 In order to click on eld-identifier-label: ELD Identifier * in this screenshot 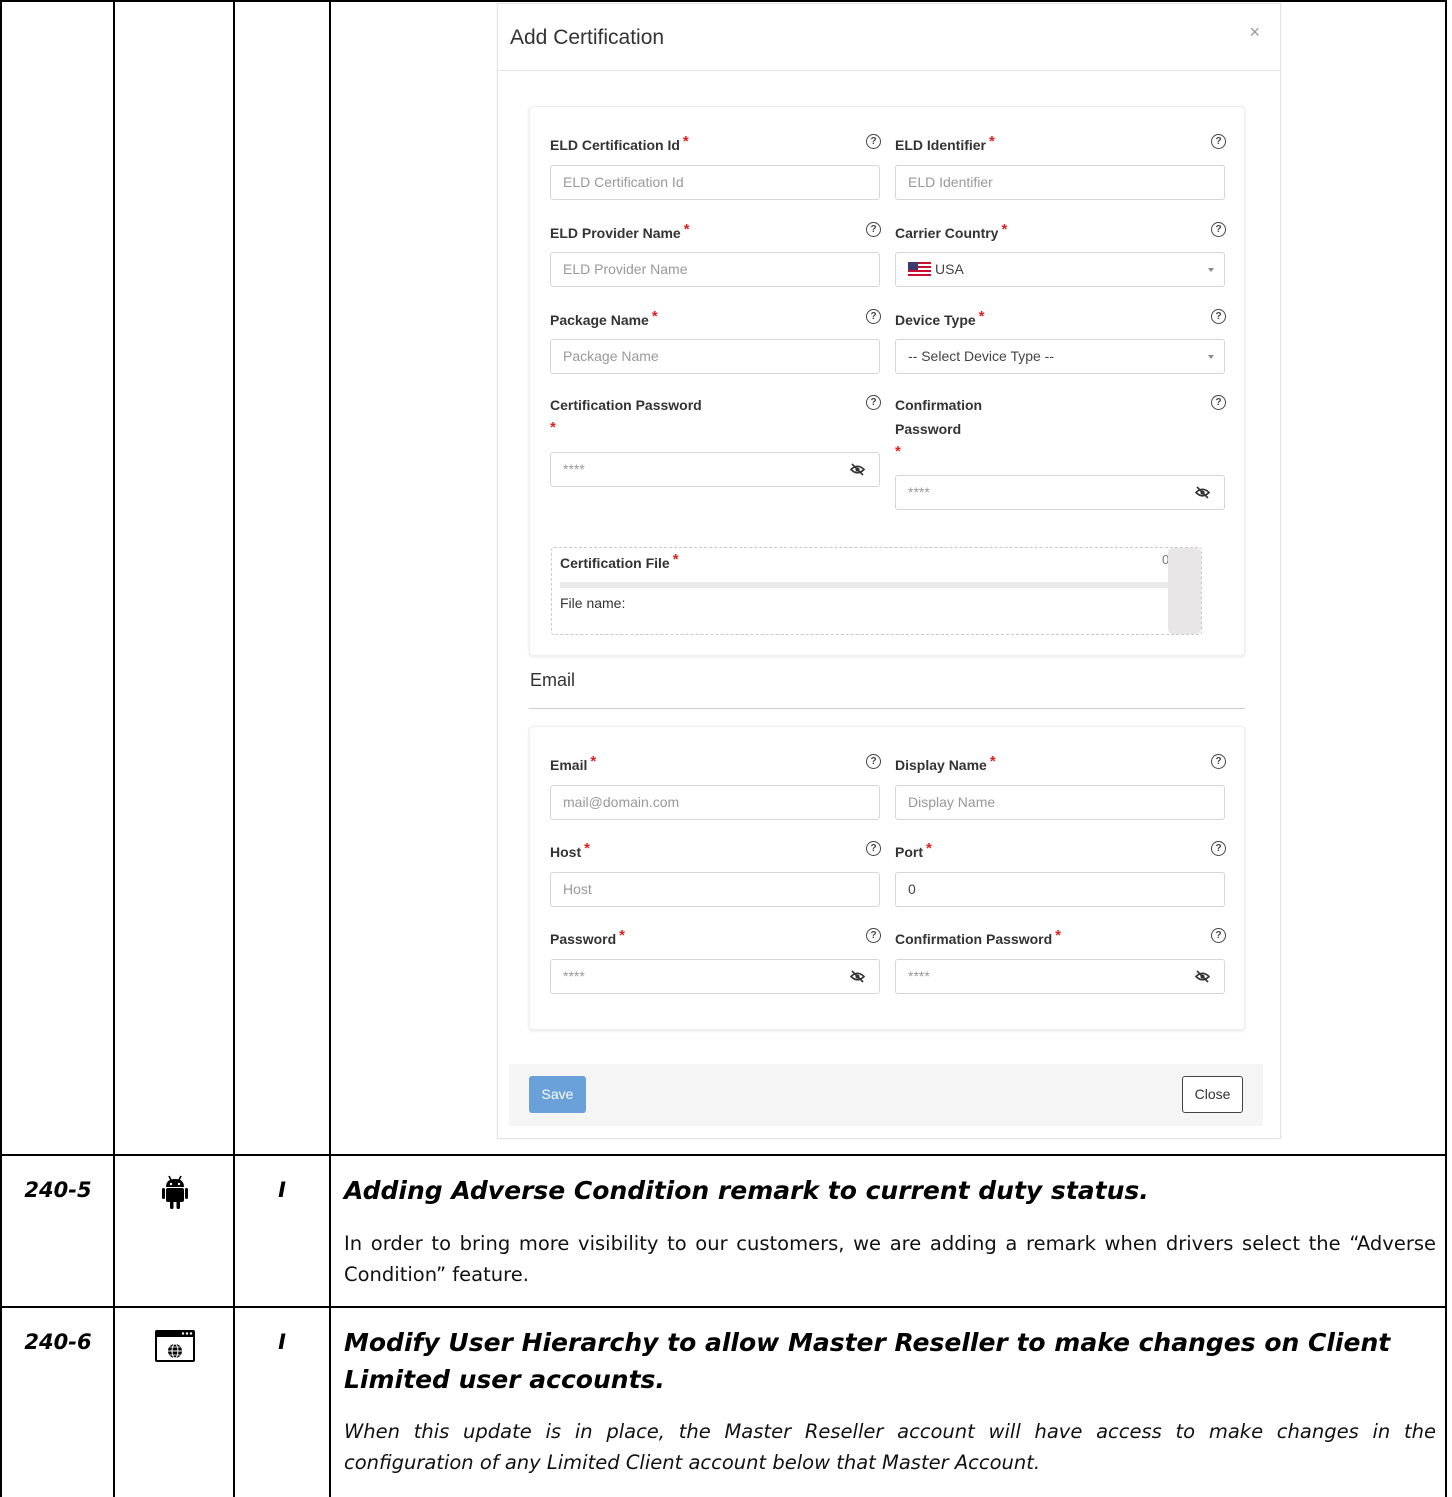, I will do `click(945, 145)`.